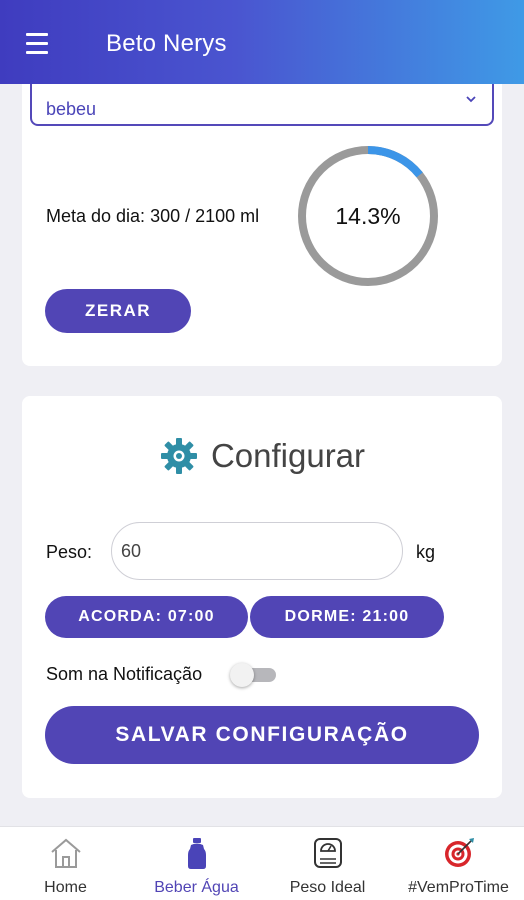 This screenshot has height=900, width=524. Describe the element at coordinates (65, 853) in the screenshot. I see `home-icon` at that location.